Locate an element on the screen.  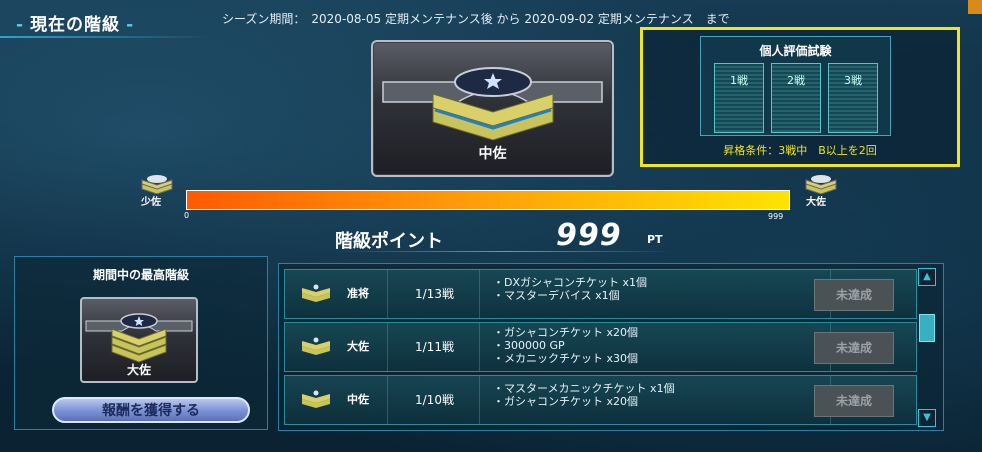
reward-list-scrollbar: ▲ ▼ is located at coordinates (927, 347).